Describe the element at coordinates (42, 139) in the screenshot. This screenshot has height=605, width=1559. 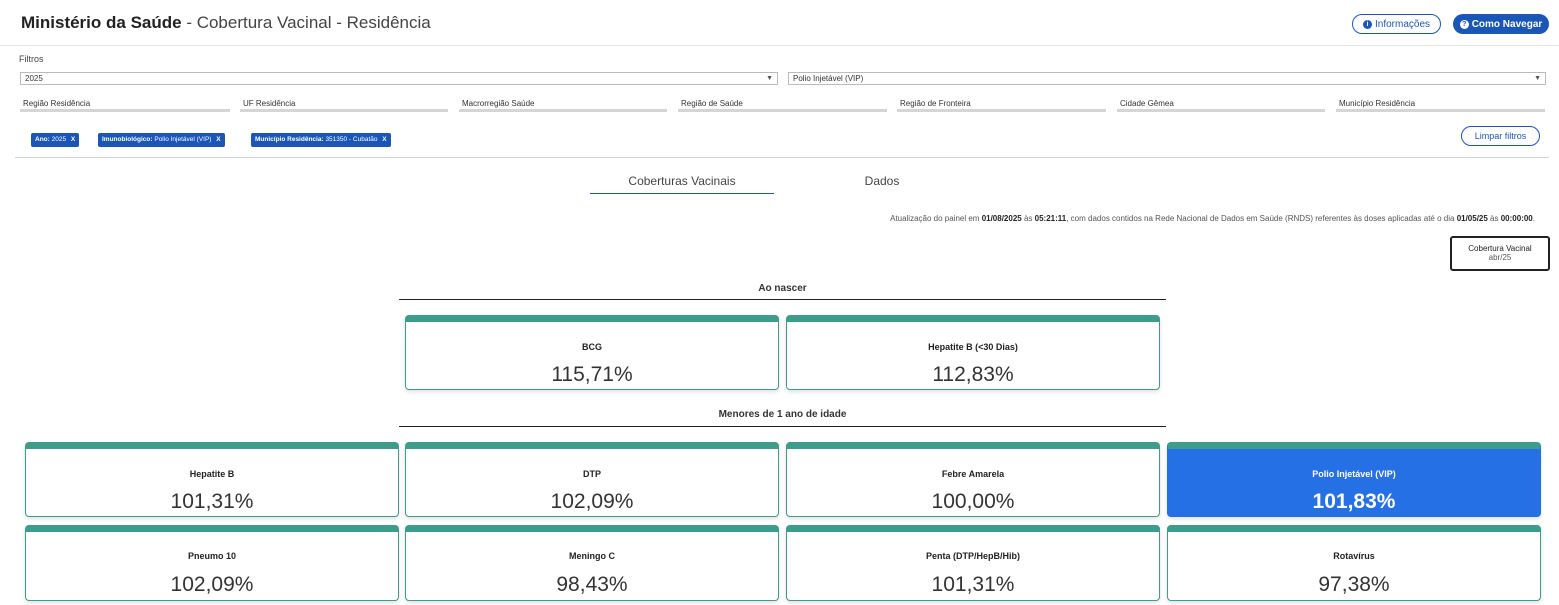
I see `chip-label: Ano:` at that location.